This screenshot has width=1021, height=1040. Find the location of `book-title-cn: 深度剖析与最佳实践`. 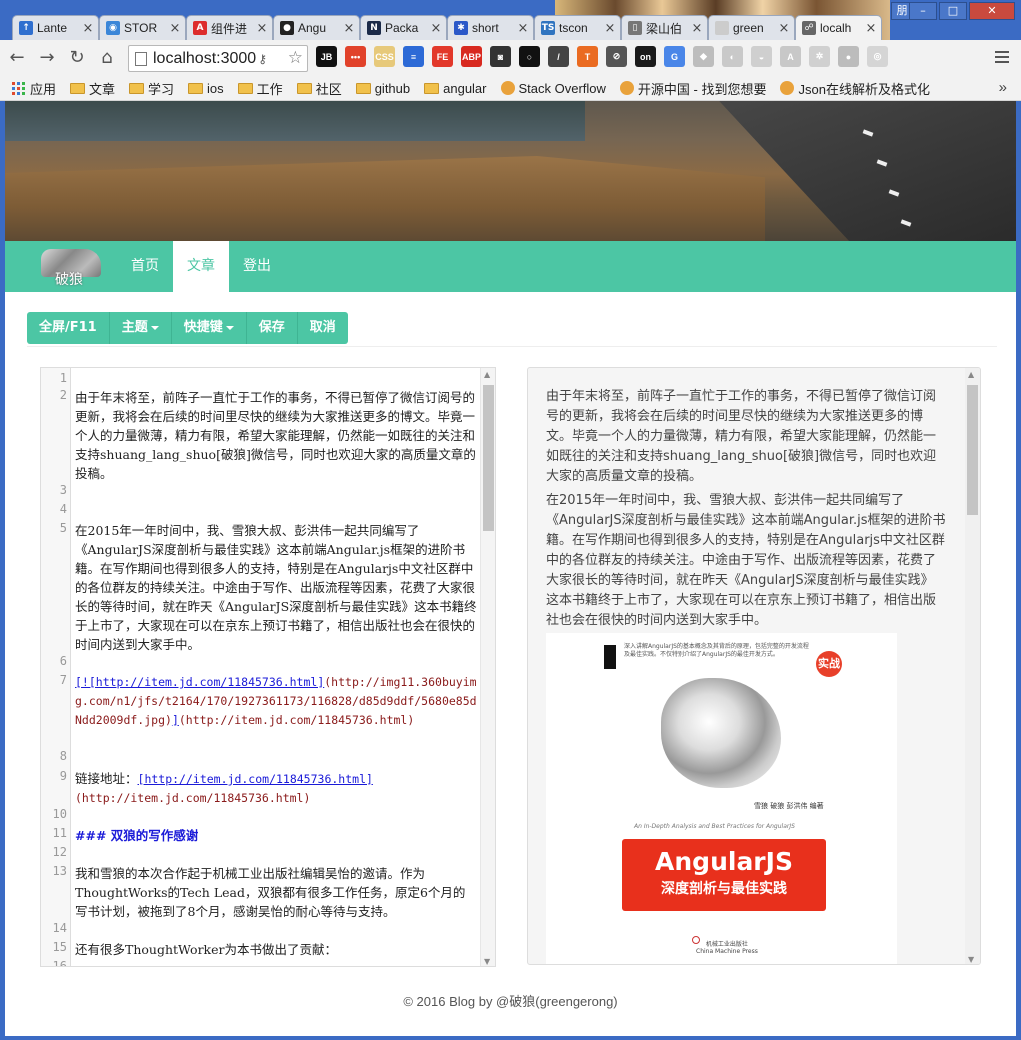

book-title-cn: 深度剖析与最佳实践 is located at coordinates (724, 889).